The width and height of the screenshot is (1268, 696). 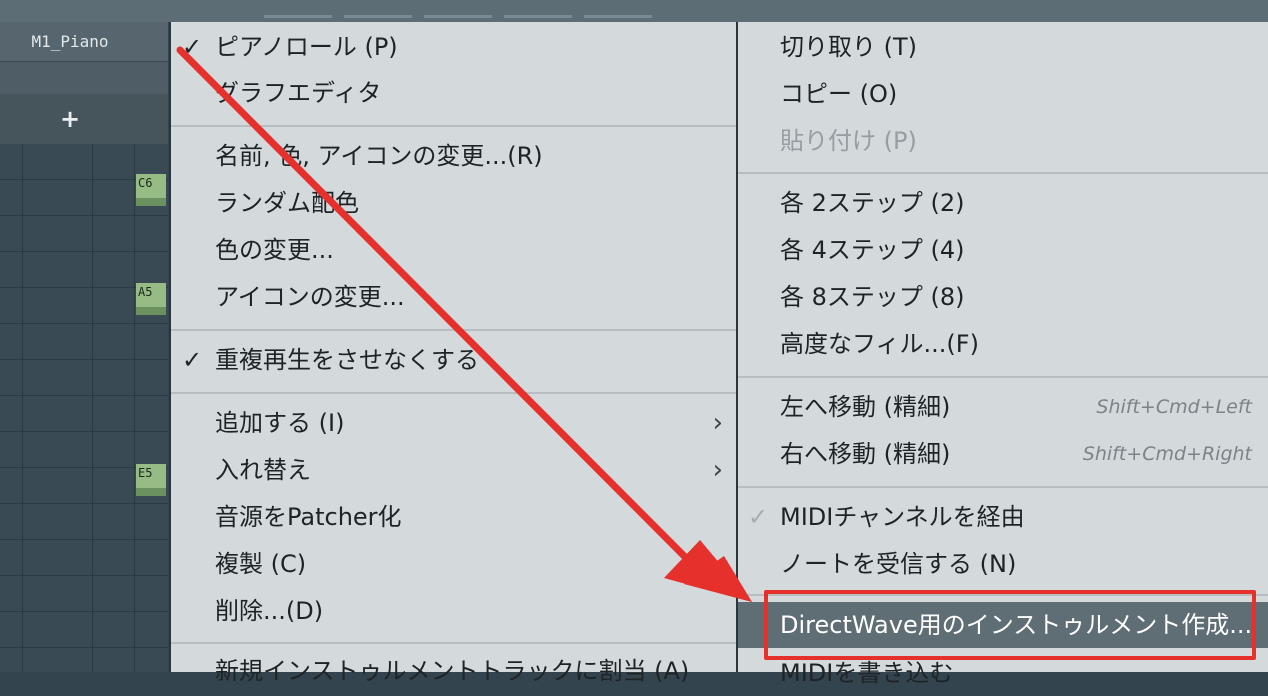 I want to click on menu-item-label: 切り取り (T), so click(x=848, y=47).